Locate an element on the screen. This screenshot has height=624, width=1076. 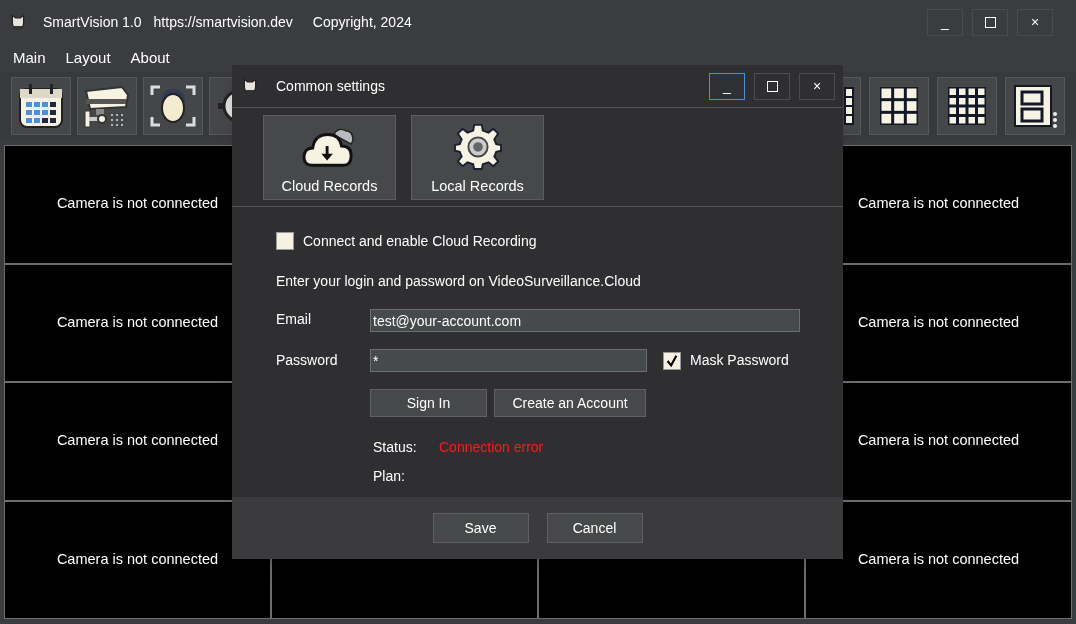
password-field: * is located at coordinates (508, 360).